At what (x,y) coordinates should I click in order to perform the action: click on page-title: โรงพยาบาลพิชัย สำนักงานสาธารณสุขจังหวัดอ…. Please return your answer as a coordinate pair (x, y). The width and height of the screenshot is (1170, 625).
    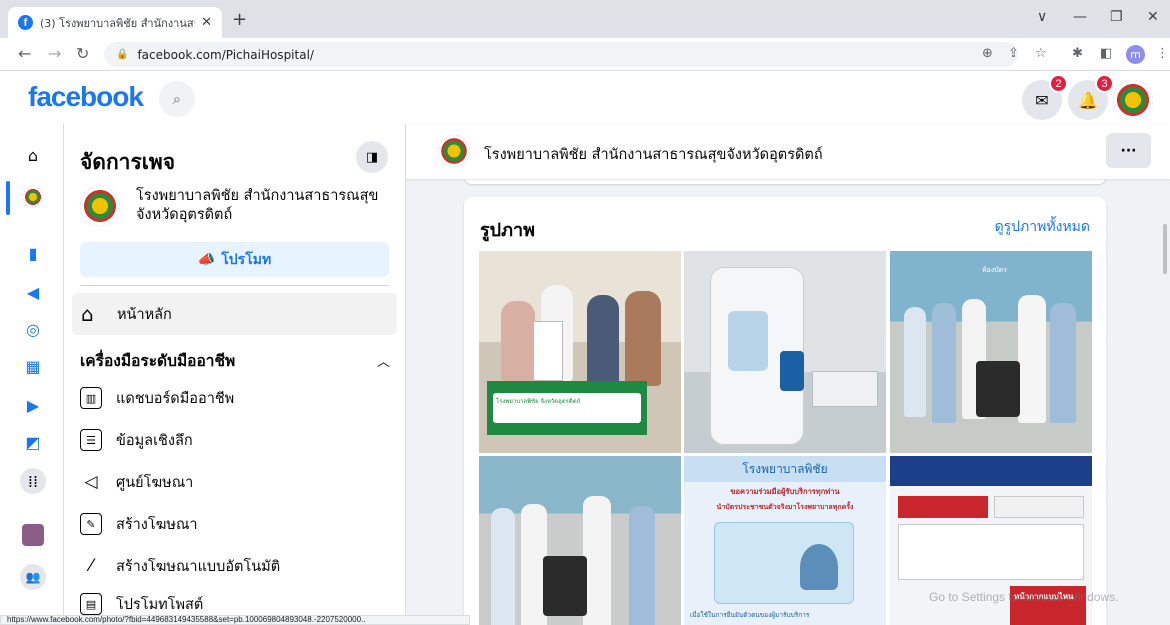
    Looking at the image, I should click on (653, 155).